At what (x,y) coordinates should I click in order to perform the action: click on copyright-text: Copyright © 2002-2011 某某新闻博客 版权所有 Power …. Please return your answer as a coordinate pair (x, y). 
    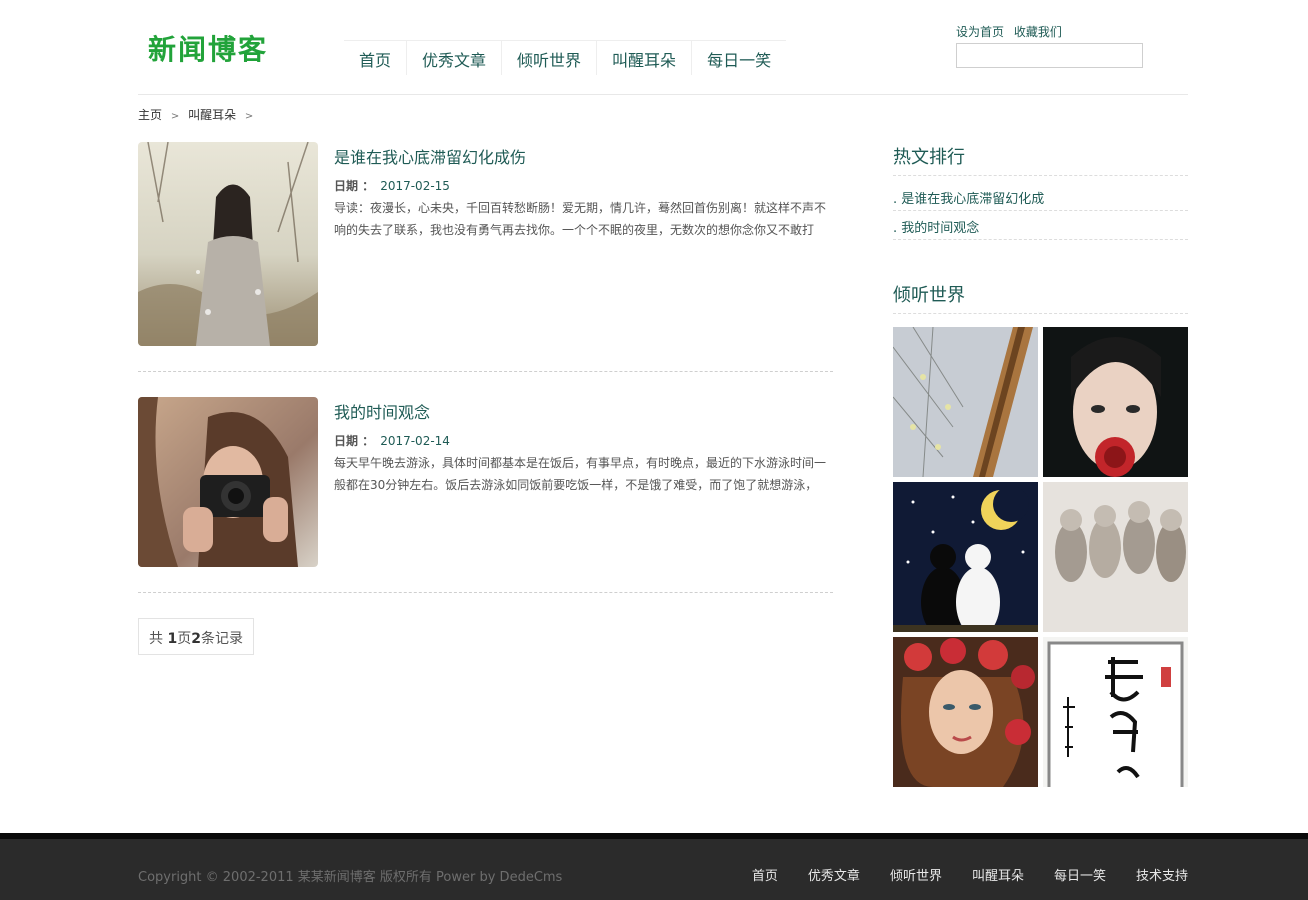
    Looking at the image, I should click on (350, 877).